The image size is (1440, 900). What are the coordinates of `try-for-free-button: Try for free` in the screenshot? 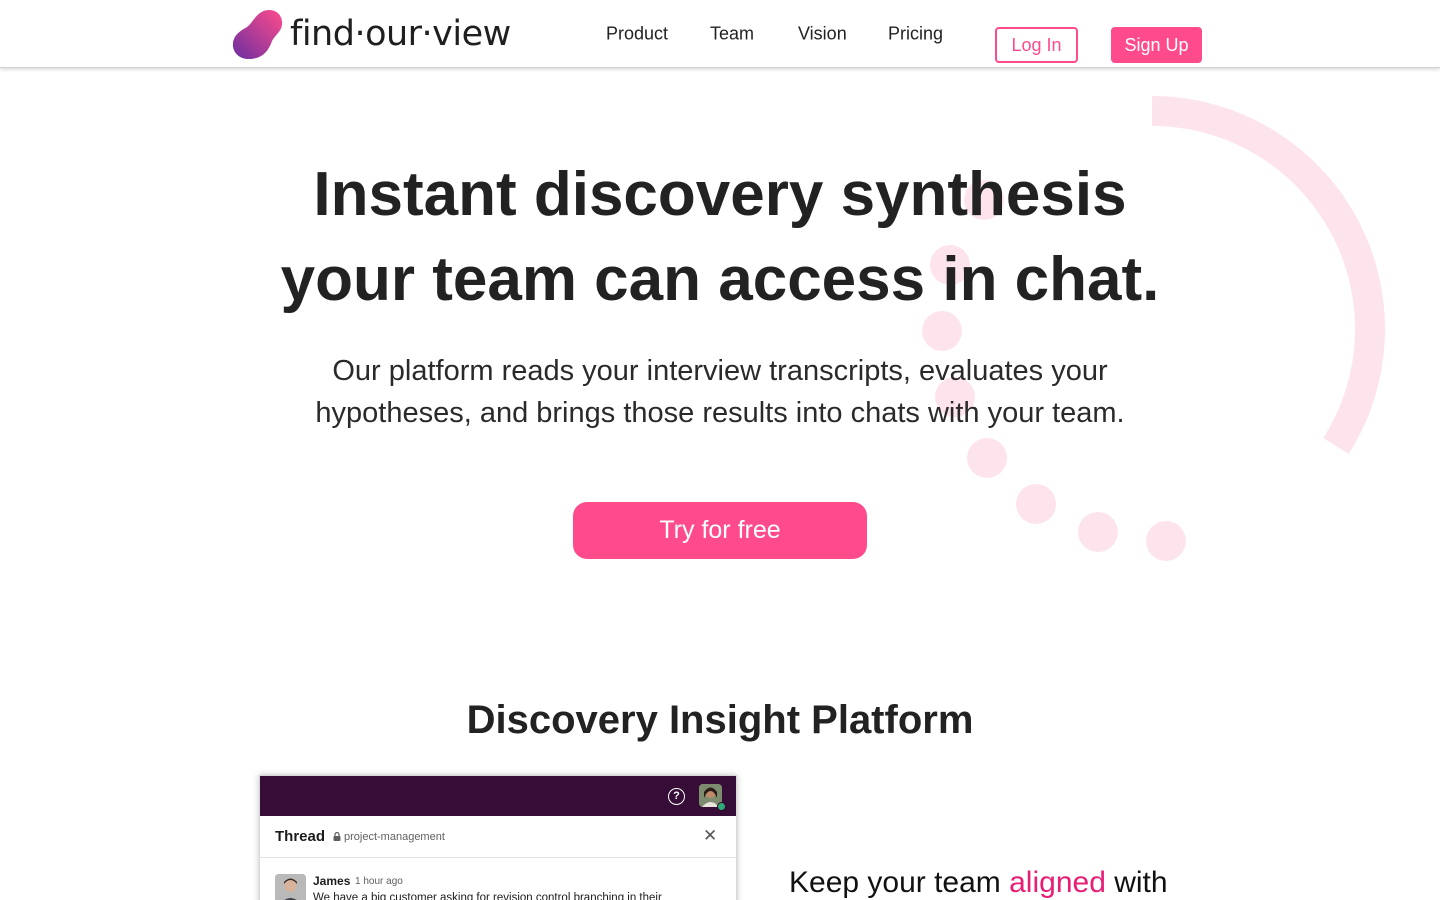 It's located at (720, 530).